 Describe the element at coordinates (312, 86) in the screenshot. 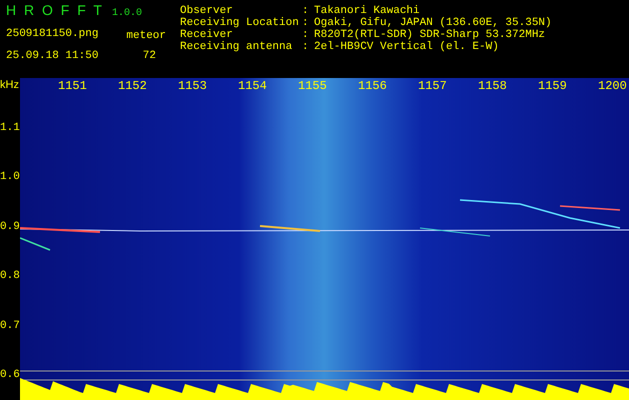

I see `time-label: 1155` at that location.